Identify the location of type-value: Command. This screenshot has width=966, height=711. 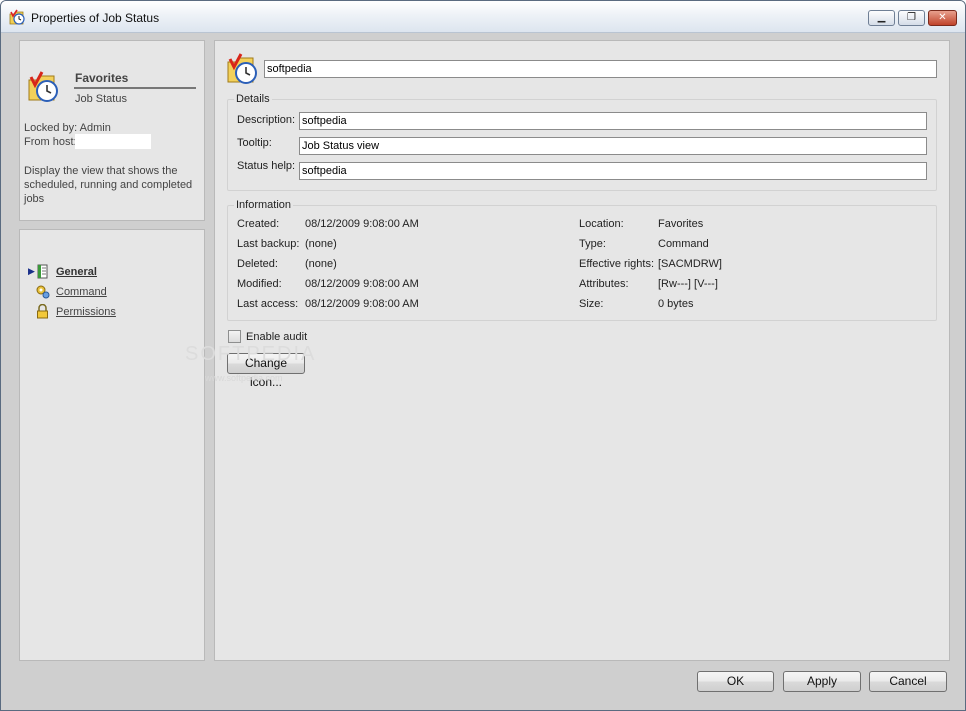
(683, 244).